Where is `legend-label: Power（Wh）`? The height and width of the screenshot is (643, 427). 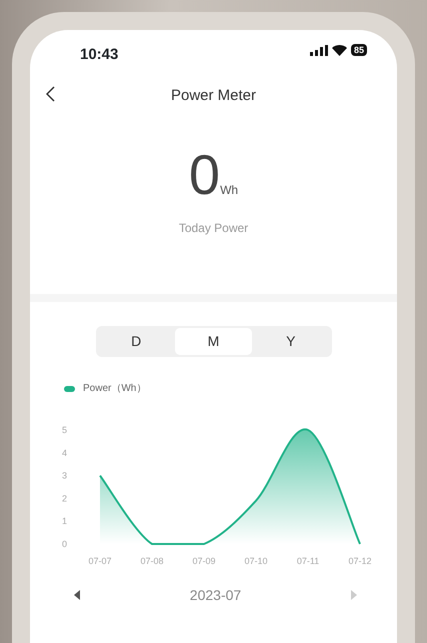 legend-label: Power（Wh） is located at coordinates (114, 389).